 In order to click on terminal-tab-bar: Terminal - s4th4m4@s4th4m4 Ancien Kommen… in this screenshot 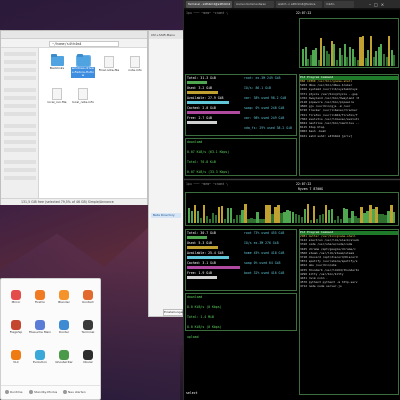, I will do `click(292, 4)`.